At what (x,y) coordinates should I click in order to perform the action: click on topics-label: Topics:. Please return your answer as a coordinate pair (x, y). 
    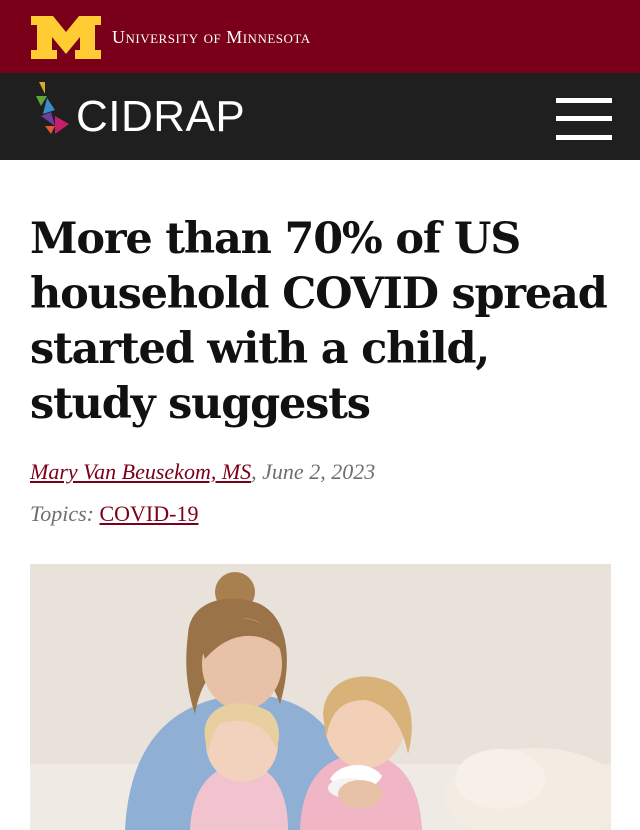
    Looking at the image, I should click on (62, 513).